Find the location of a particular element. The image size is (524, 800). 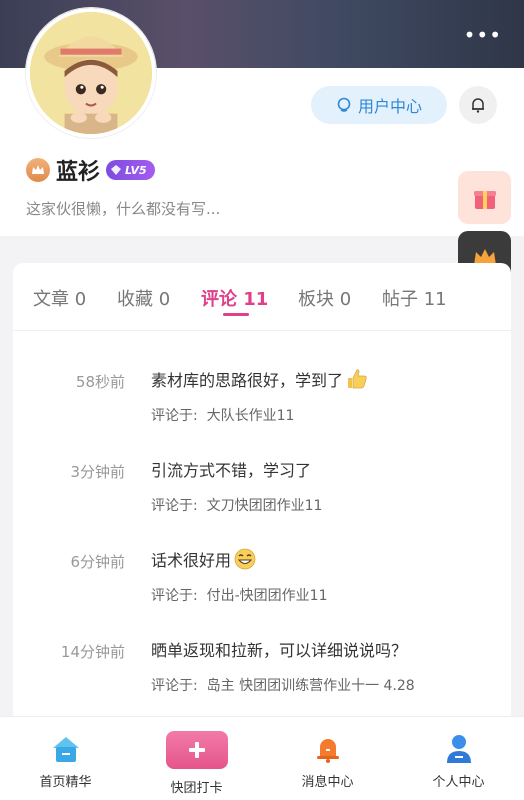

comment-text: 素材库的思路很好，学到了 is located at coordinates (260, 379).